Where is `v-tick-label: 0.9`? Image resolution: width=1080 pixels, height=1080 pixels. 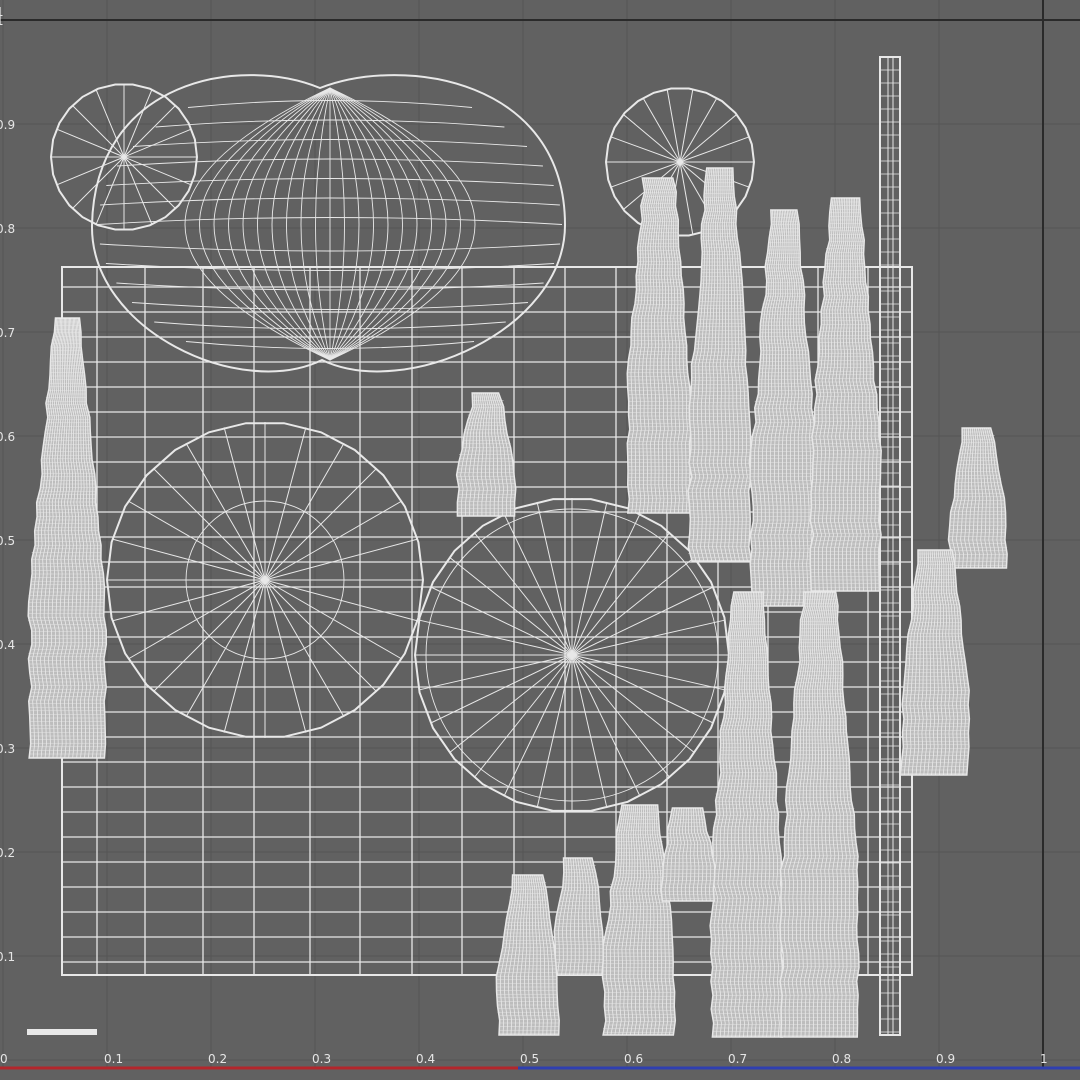
v-tick-label: 0.9 is located at coordinates (7, 125).